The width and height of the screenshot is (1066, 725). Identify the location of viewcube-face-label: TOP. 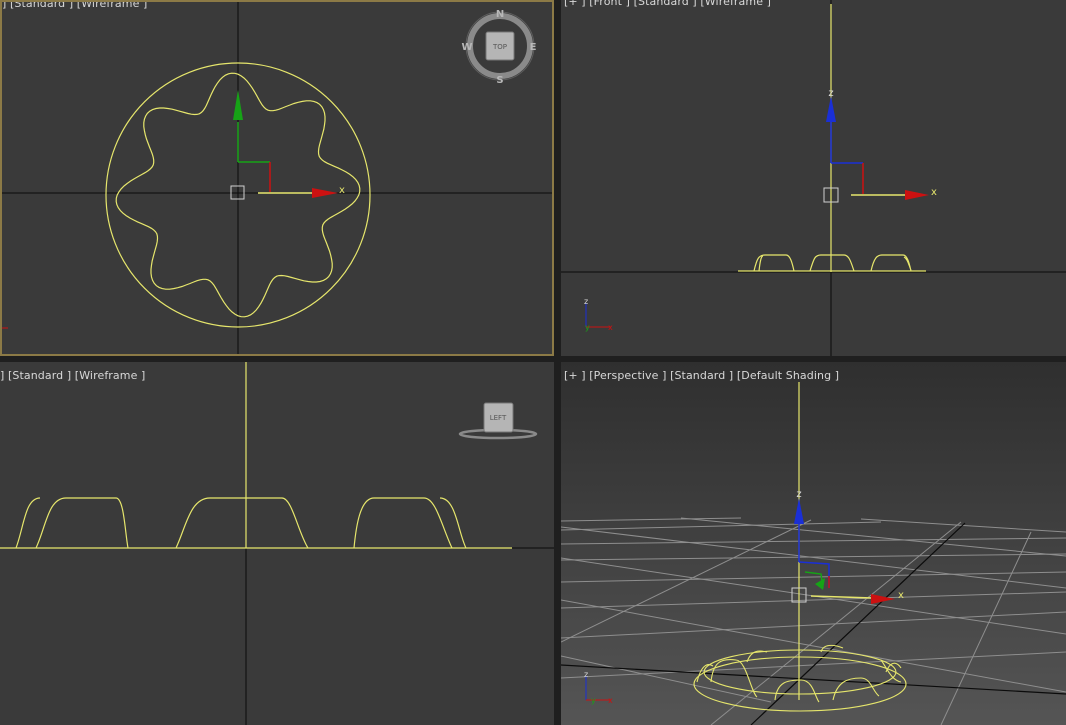
(499, 47).